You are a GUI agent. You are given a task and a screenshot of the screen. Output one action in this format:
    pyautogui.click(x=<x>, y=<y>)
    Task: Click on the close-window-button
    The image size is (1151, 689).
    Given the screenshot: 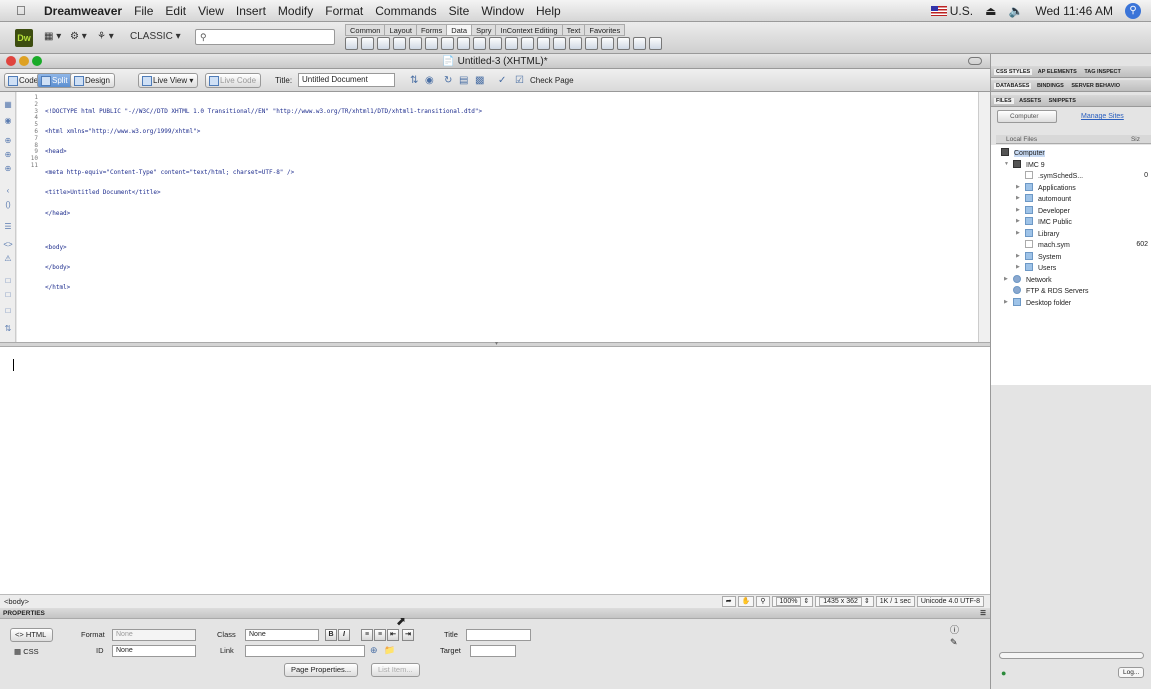 What is the action you would take?
    pyautogui.click(x=11, y=61)
    